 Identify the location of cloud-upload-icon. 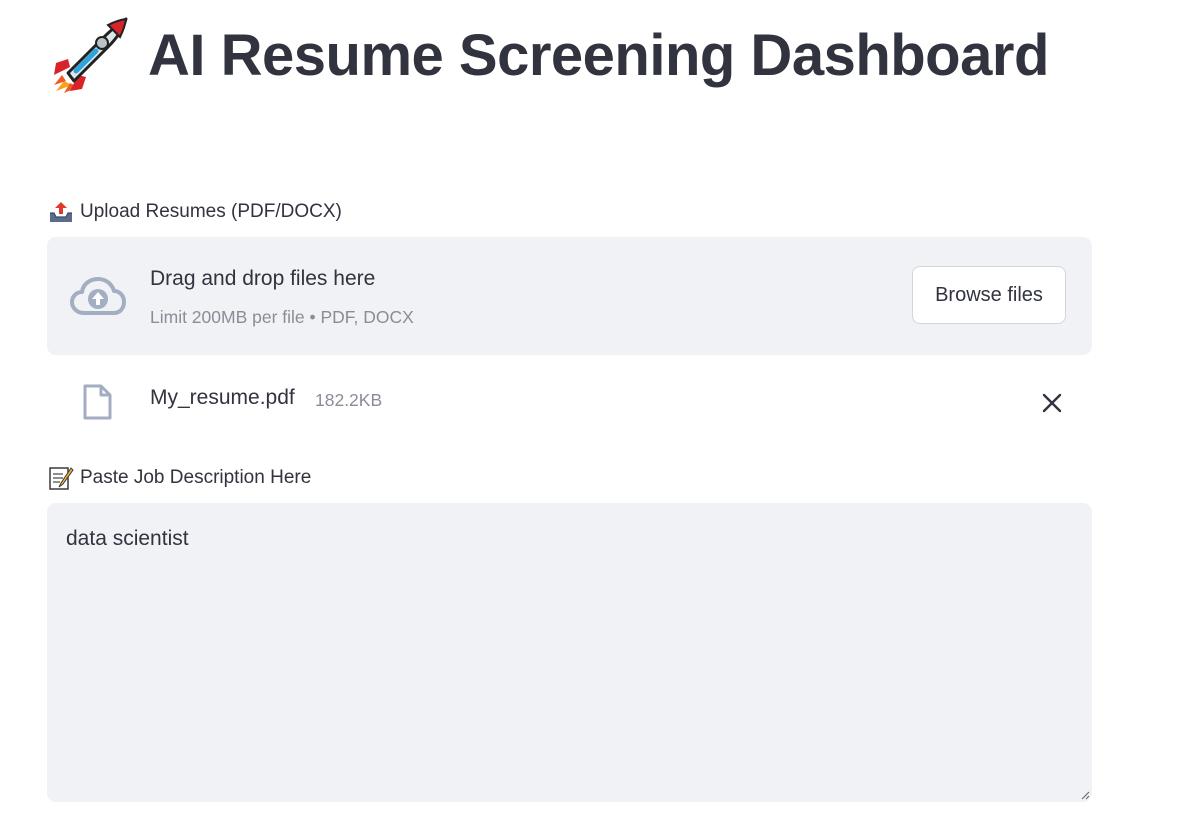
(98, 296).